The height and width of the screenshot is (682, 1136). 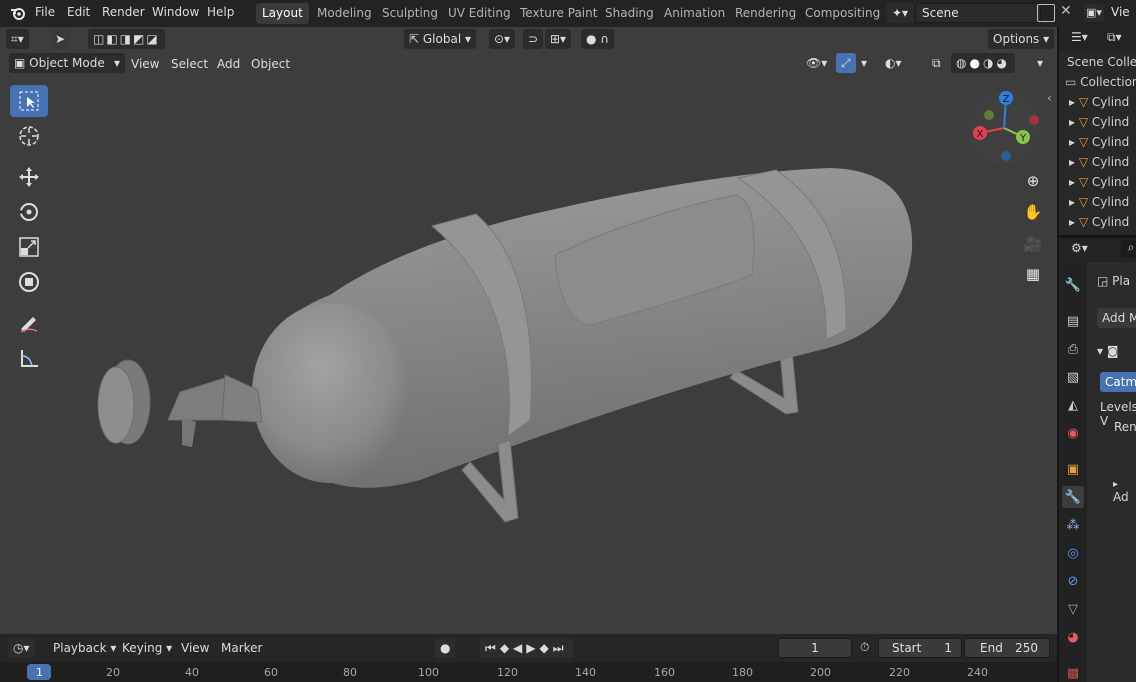 I want to click on ruler-label: 180, so click(x=742, y=672).